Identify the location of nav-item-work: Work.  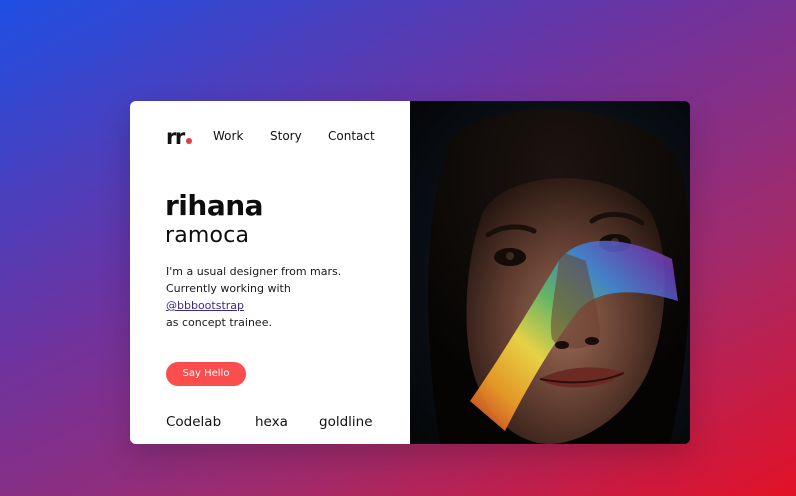
(228, 136).